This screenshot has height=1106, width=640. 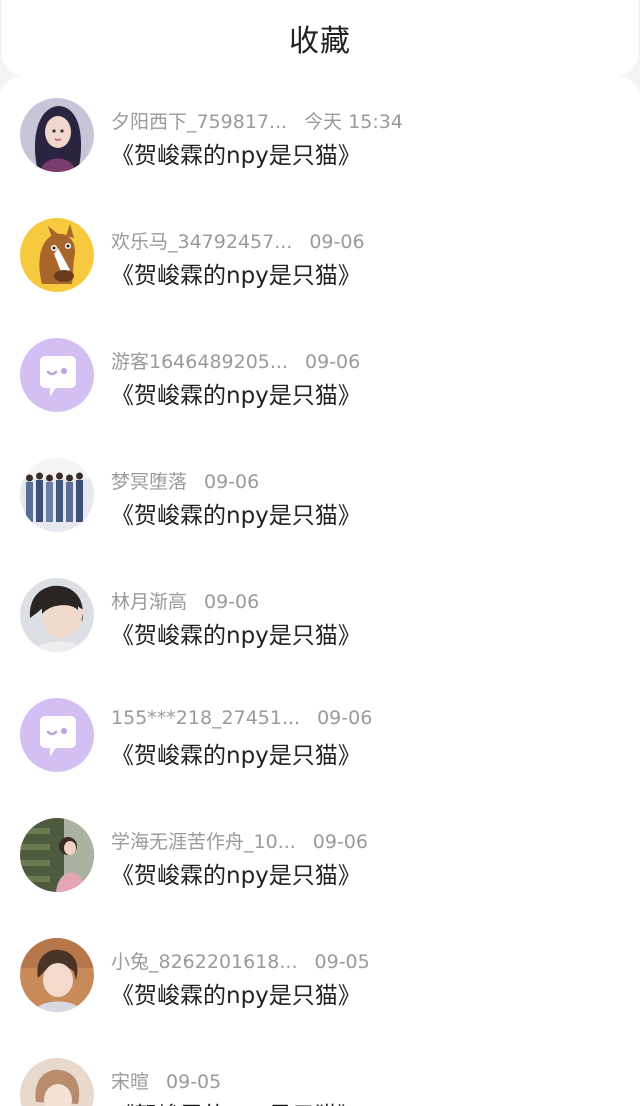 I want to click on page-title: 收藏, so click(x=320, y=41).